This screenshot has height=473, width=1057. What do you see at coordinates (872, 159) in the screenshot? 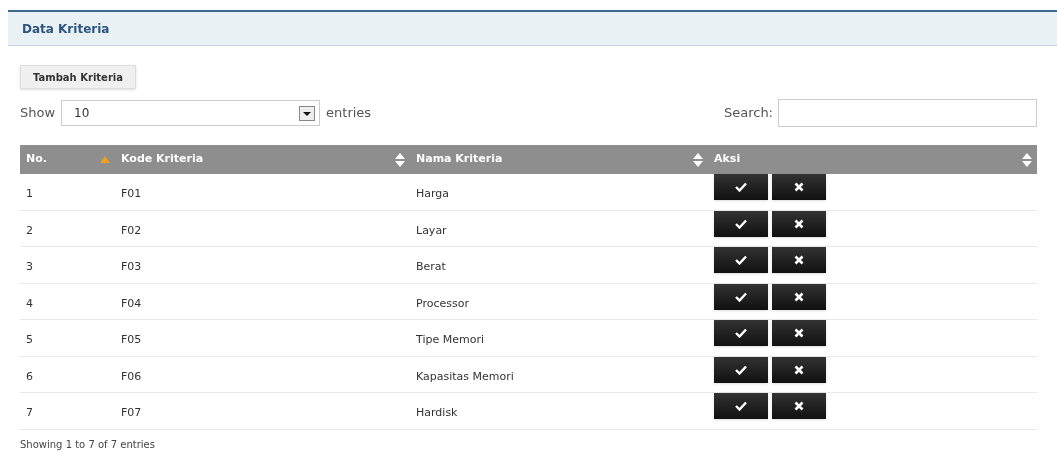
I see `column-header: Aksi` at bounding box center [872, 159].